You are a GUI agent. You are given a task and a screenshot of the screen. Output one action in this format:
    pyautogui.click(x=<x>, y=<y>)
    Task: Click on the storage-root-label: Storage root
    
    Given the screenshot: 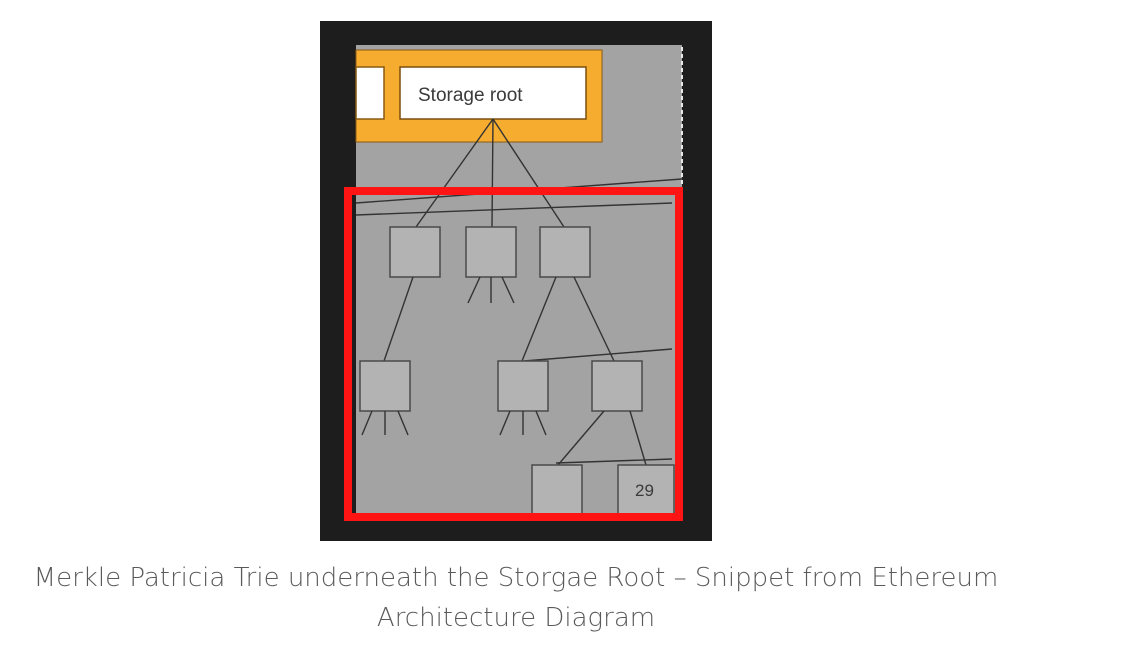 What is the action you would take?
    pyautogui.click(x=470, y=95)
    